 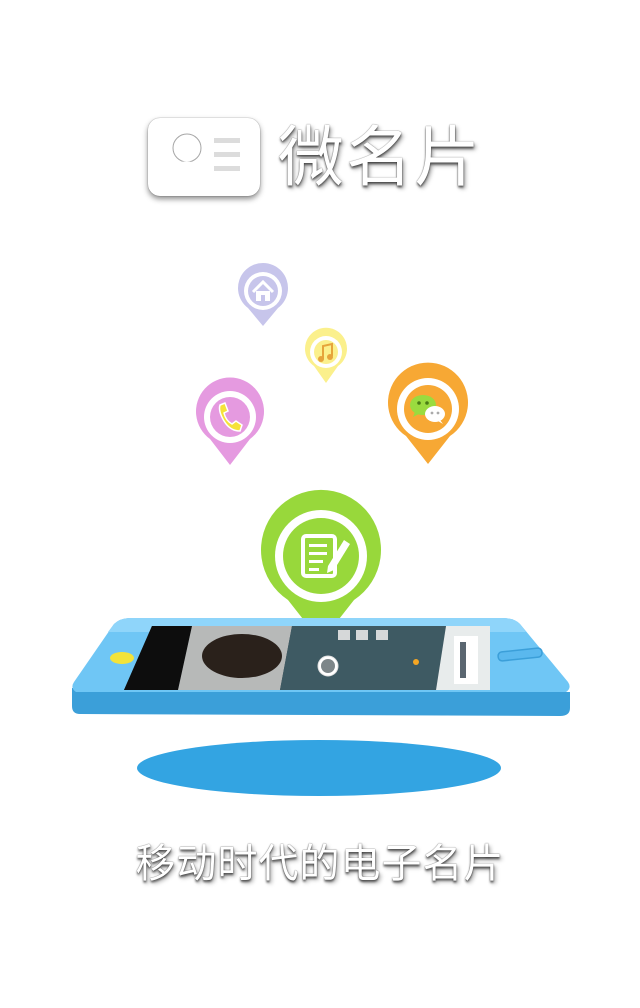 What do you see at coordinates (307, 658) in the screenshot?
I see `phone-screen` at bounding box center [307, 658].